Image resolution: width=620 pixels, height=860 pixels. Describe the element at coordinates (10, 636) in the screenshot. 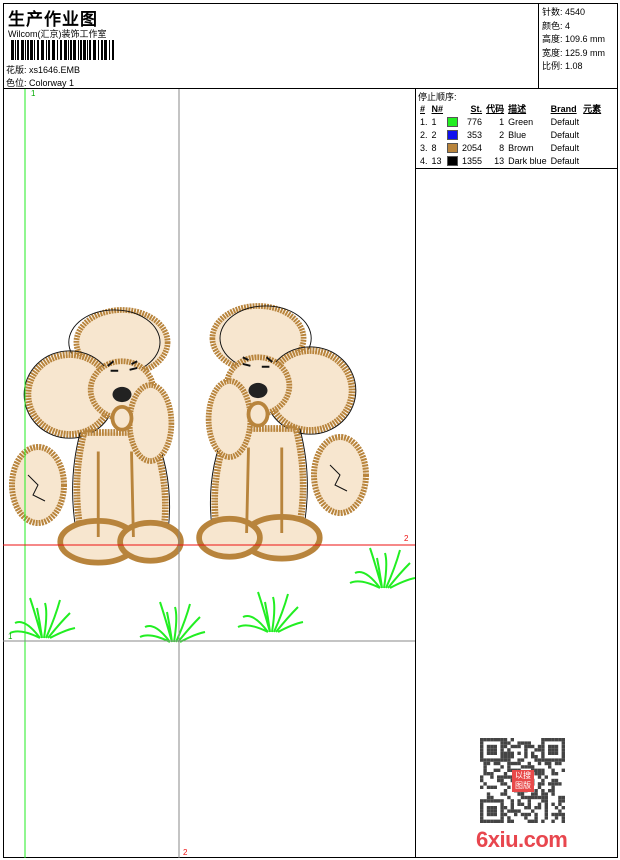

I see `guide-label-h1: 1` at that location.